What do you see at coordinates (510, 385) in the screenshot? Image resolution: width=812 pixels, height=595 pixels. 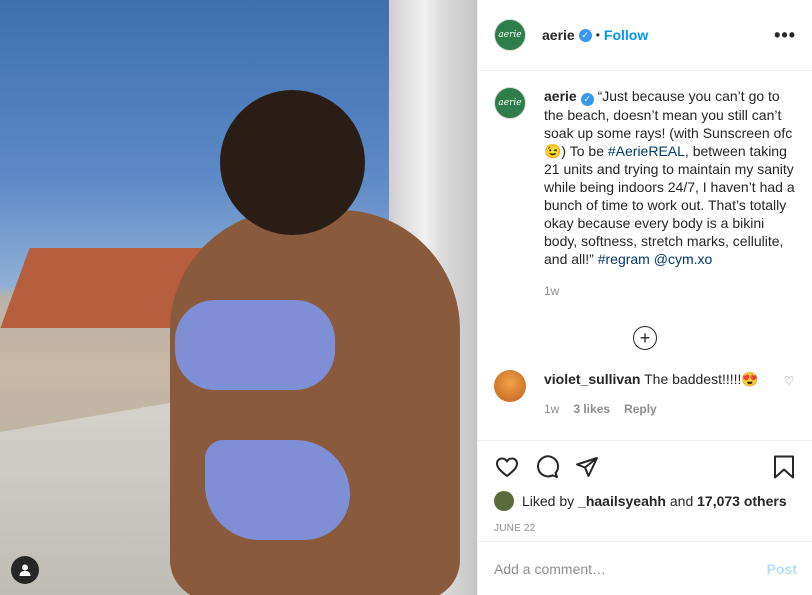 I see `comment-avatar` at bounding box center [510, 385].